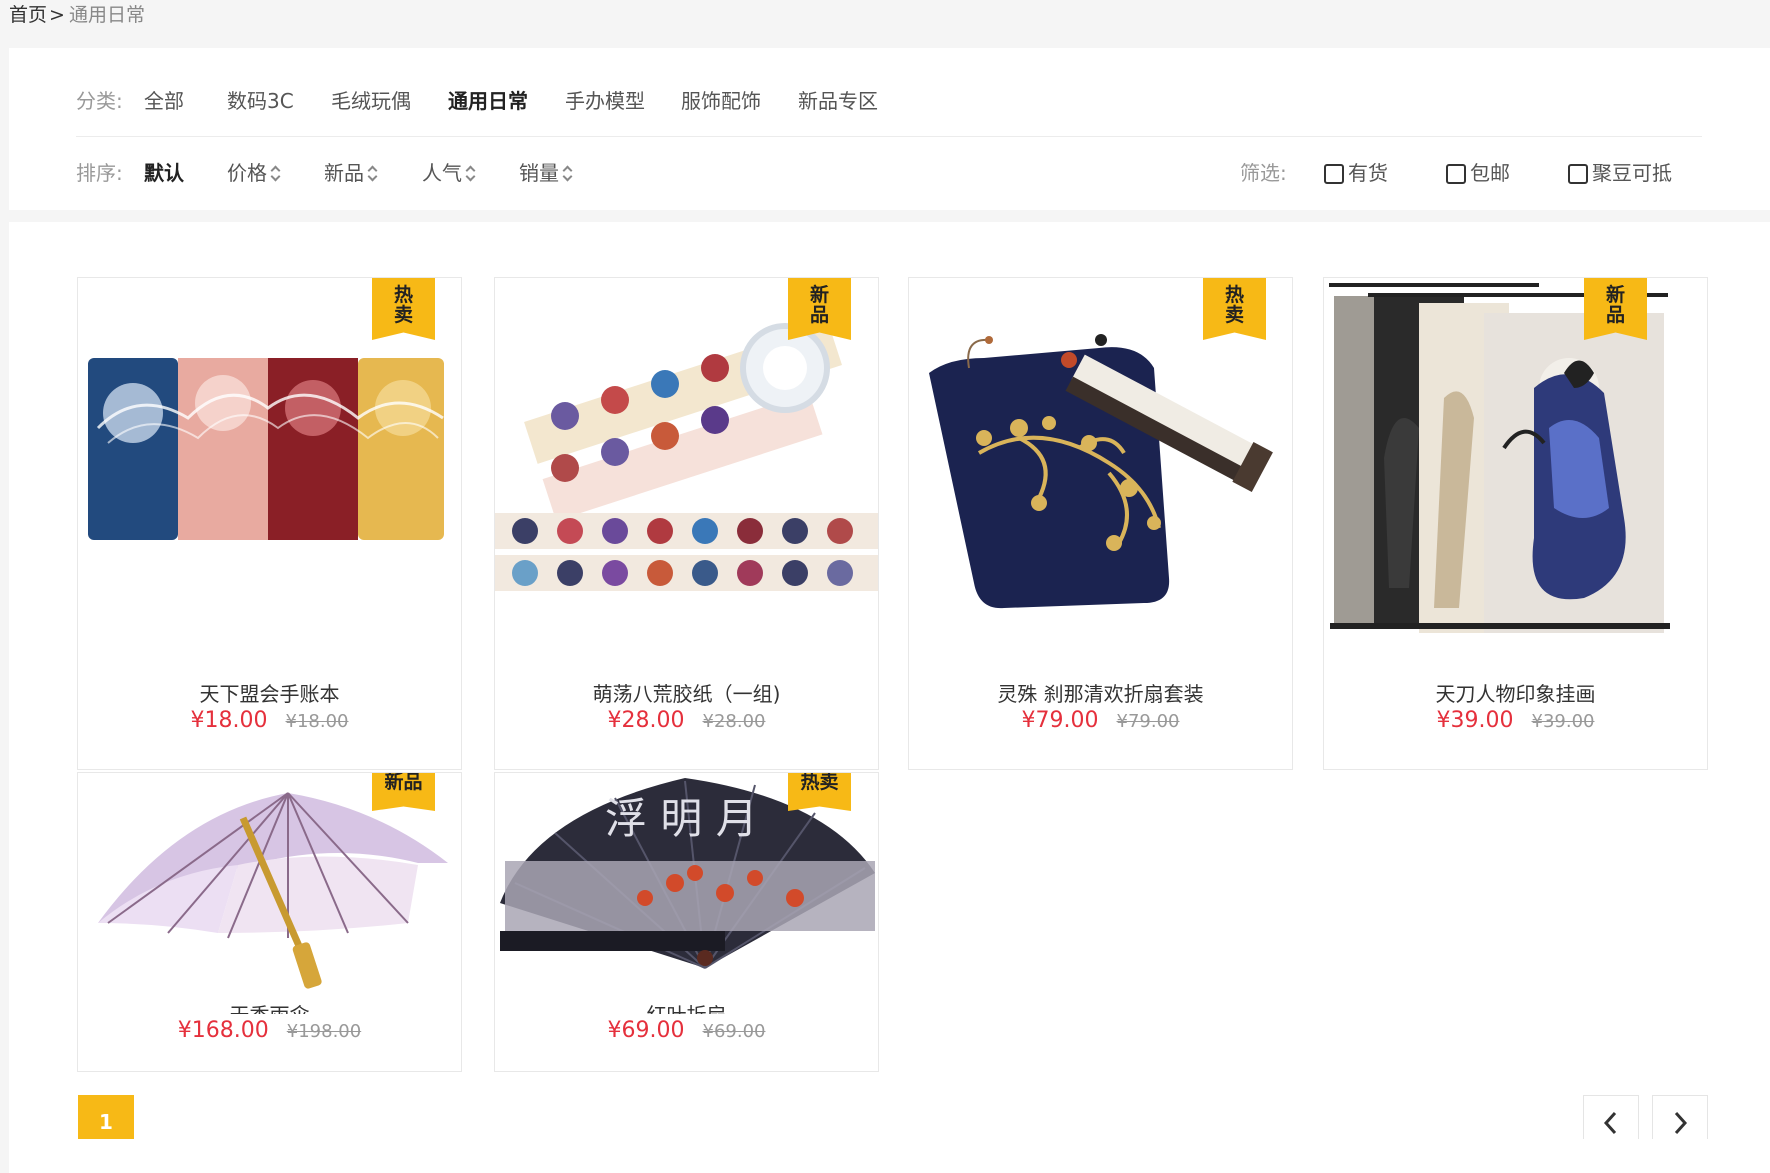  I want to click on product-name: 萌荡八荒胶纸（一组), so click(686, 692).